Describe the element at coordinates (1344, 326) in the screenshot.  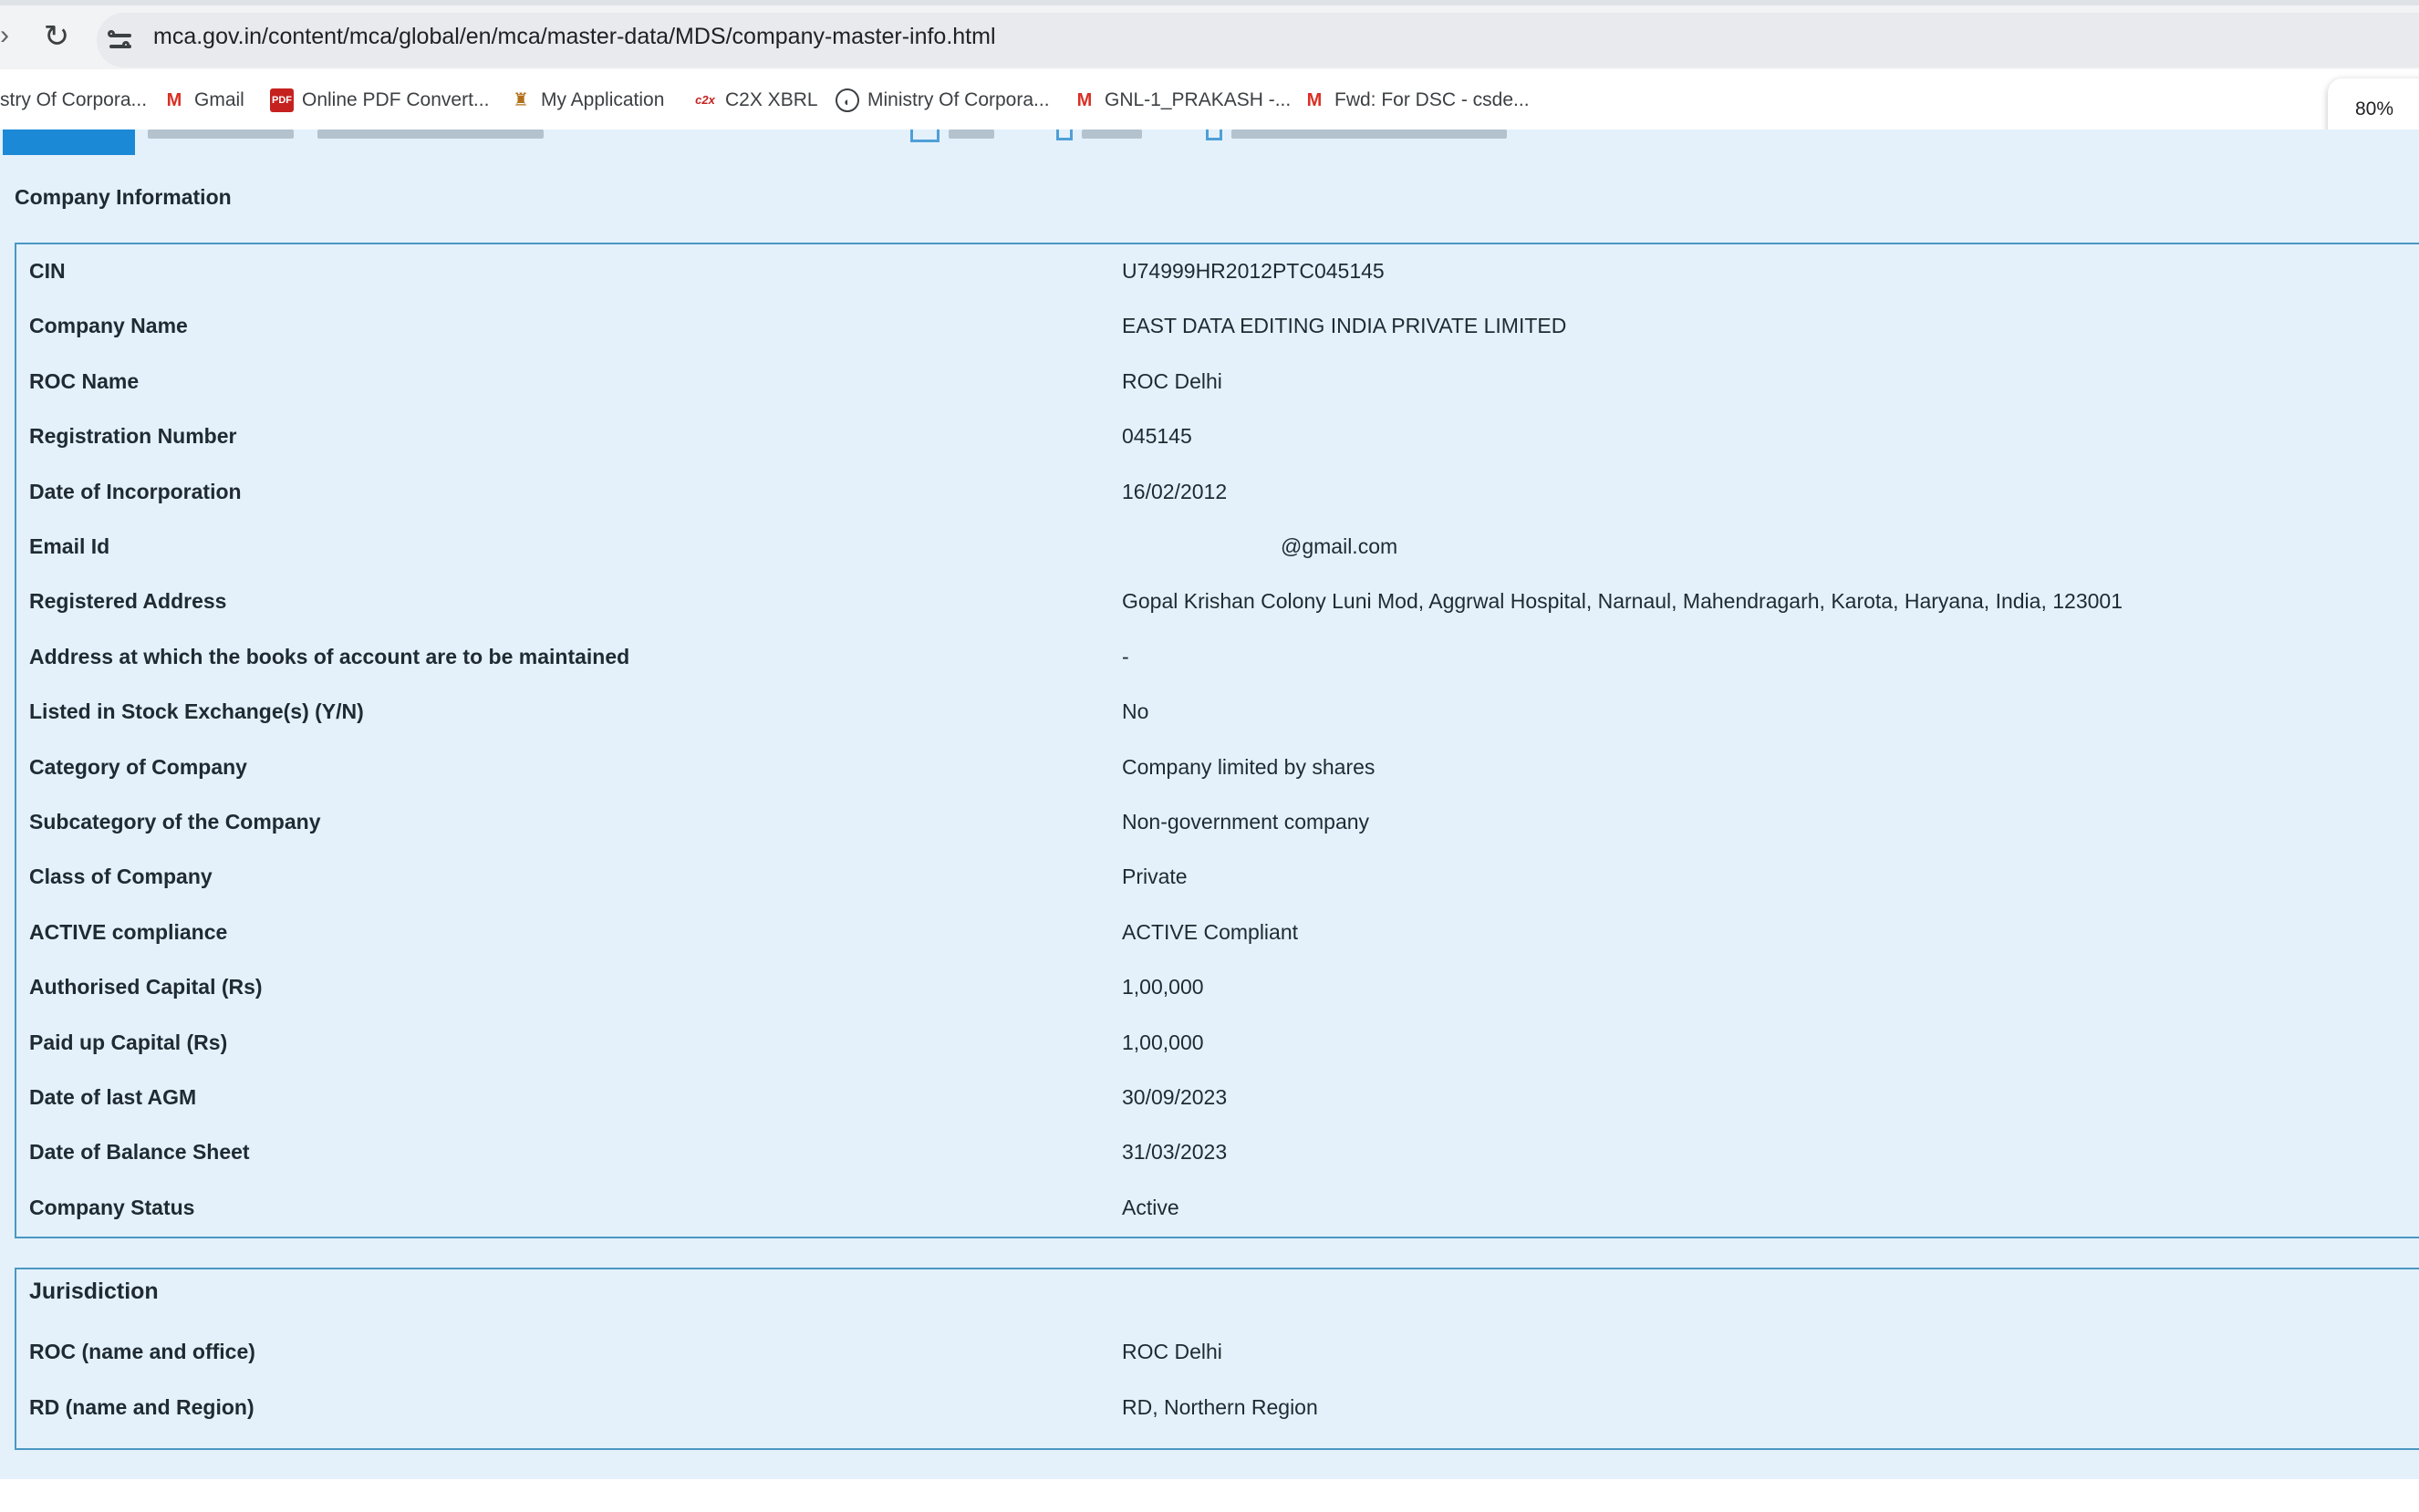
I see `field-value: EAST DATA EDITING INDIA PRIVATE LIMITED` at that location.